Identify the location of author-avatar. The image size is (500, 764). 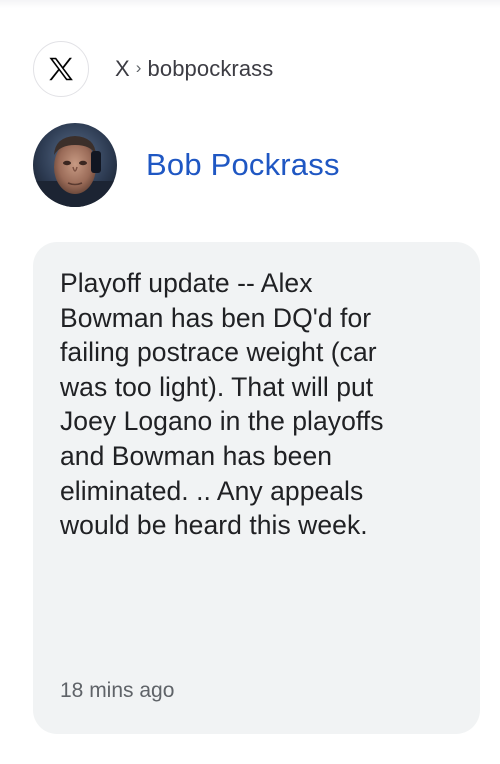
(75, 165).